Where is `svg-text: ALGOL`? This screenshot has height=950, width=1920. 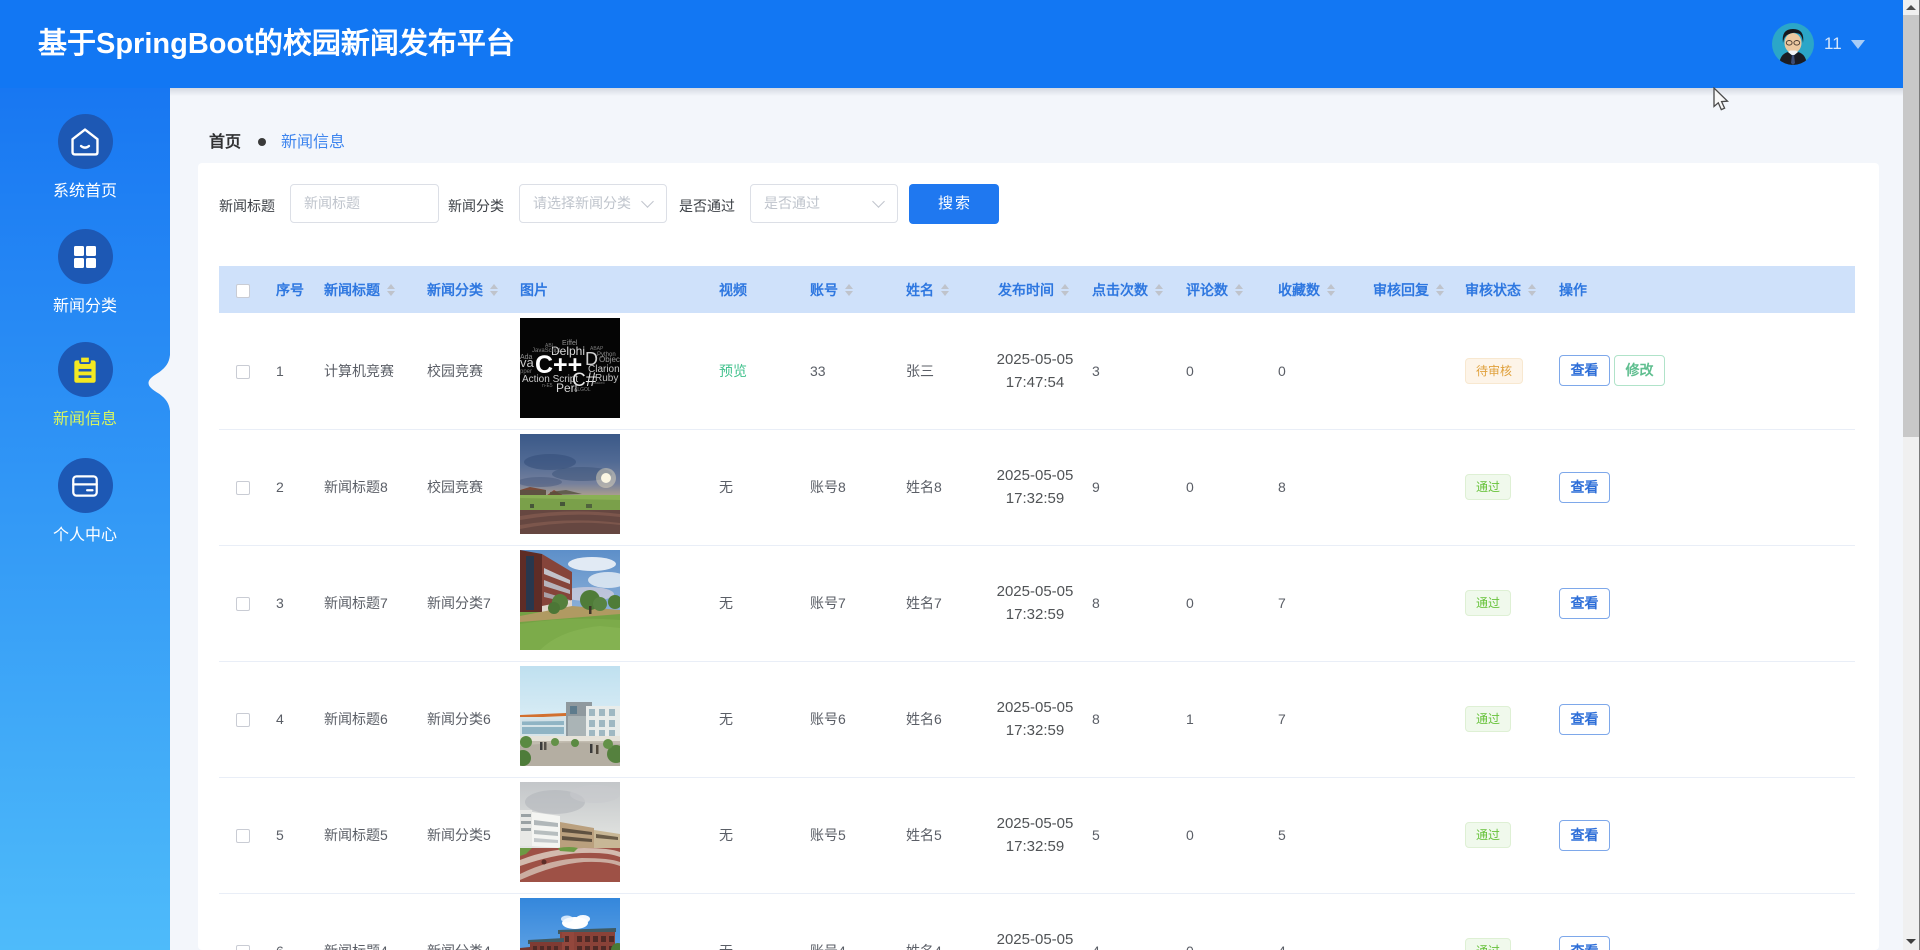 svg-text: ALGOL is located at coordinates (582, 390).